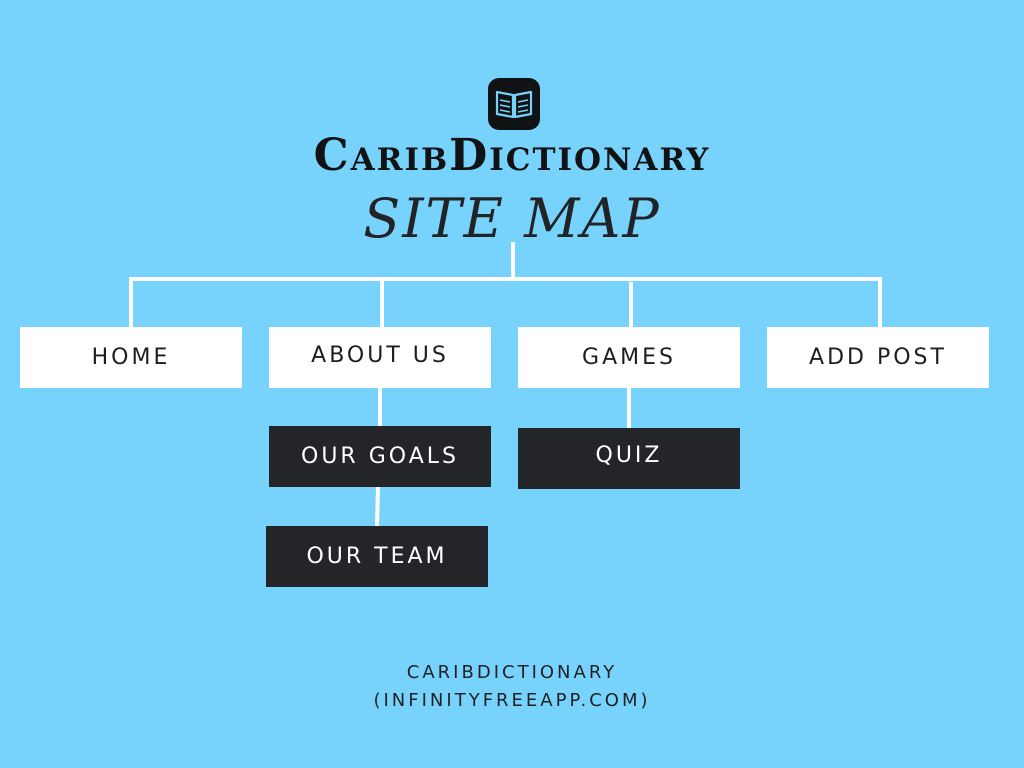 This screenshot has height=768, width=1024. I want to click on brand-name: CaribDictionary, so click(512, 155).